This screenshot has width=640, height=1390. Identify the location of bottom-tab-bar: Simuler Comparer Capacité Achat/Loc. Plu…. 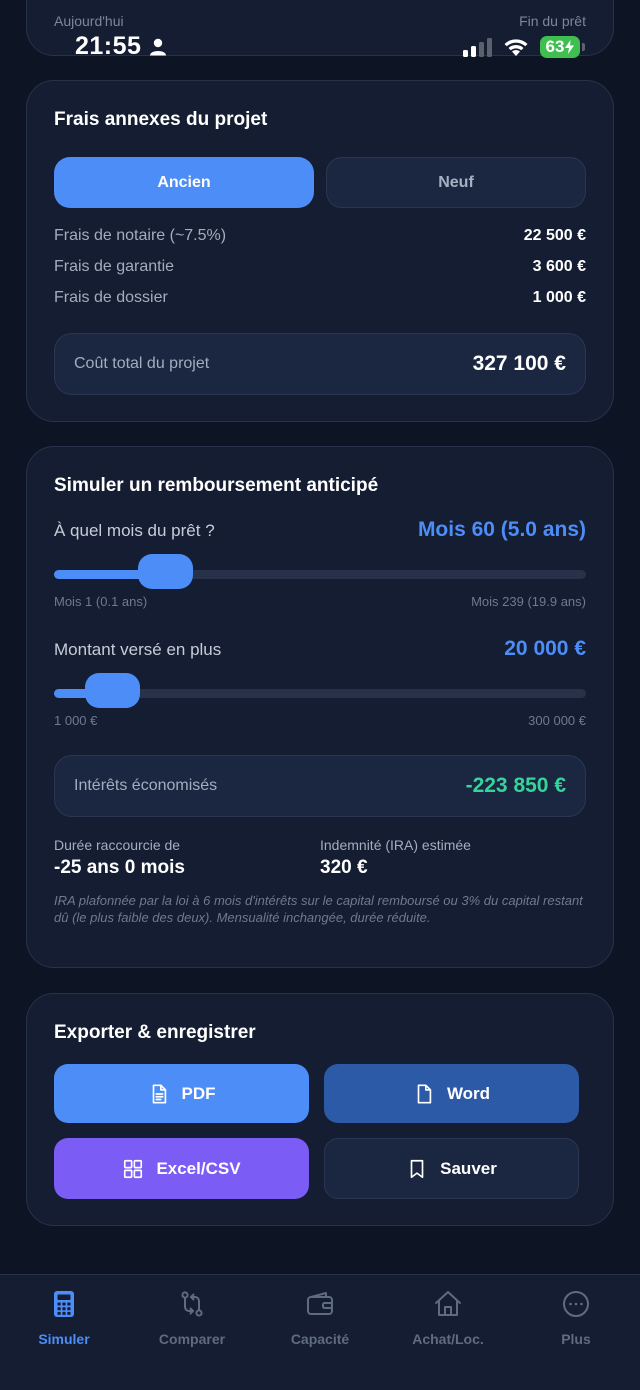
(320, 1332).